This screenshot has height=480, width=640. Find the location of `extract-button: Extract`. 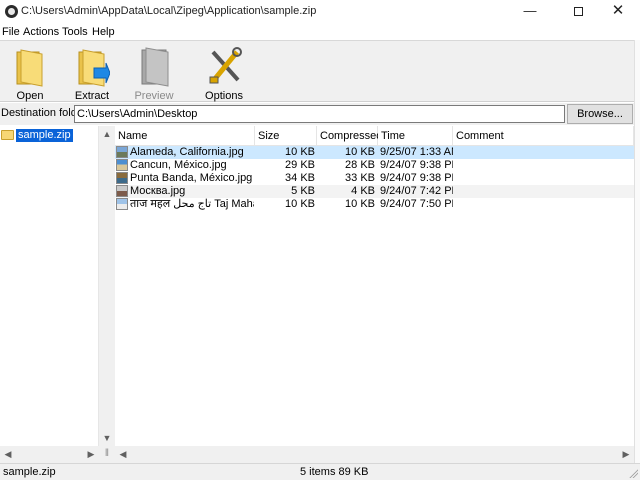

extract-button: Extract is located at coordinates (92, 73).